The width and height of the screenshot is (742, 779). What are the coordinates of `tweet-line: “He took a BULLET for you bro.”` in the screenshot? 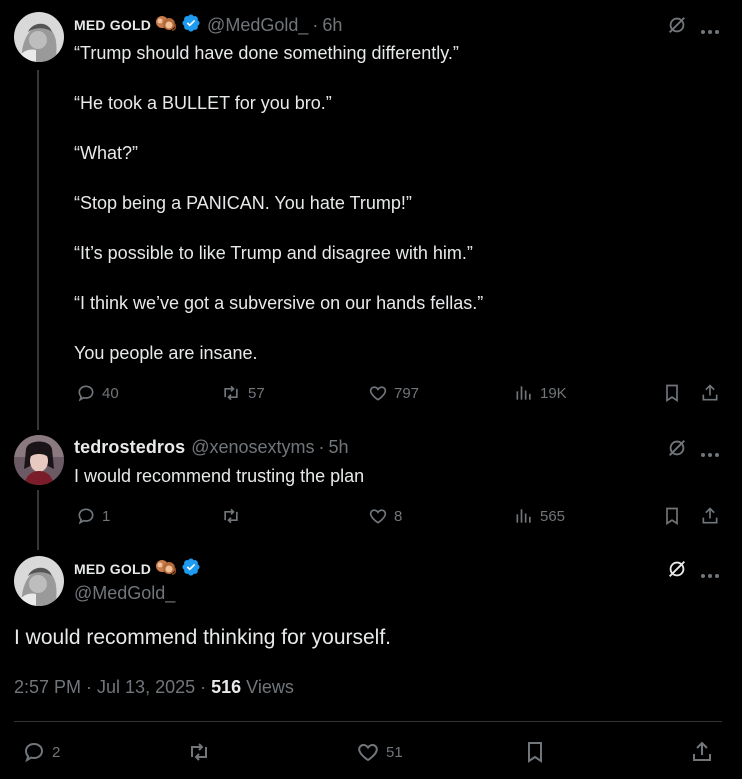 It's located at (203, 103).